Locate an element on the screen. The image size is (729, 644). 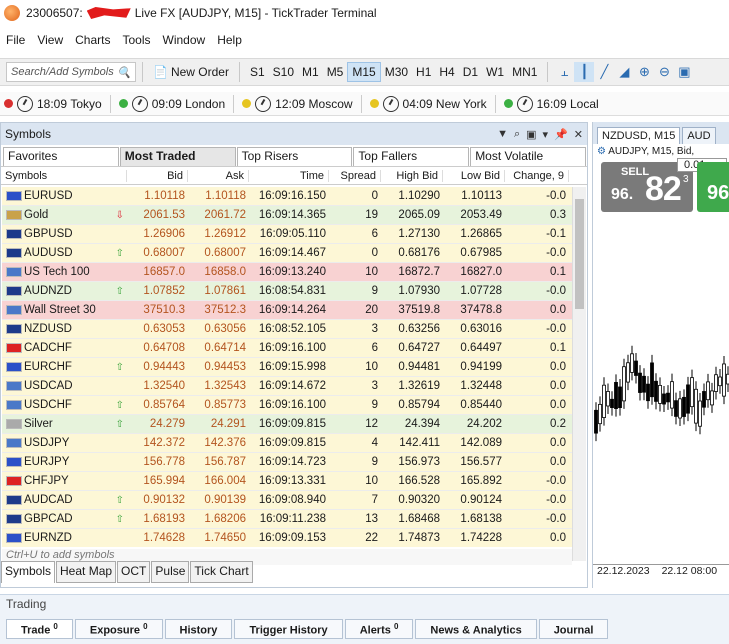
column-header: Spread is located at coordinates (355, 175).